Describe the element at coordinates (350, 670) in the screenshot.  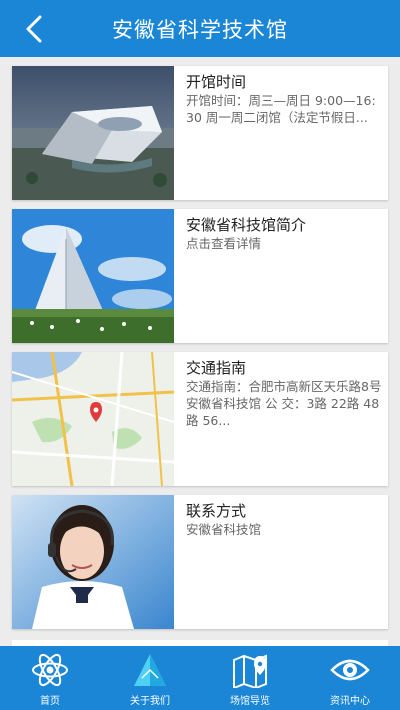
I see `eye-icon` at that location.